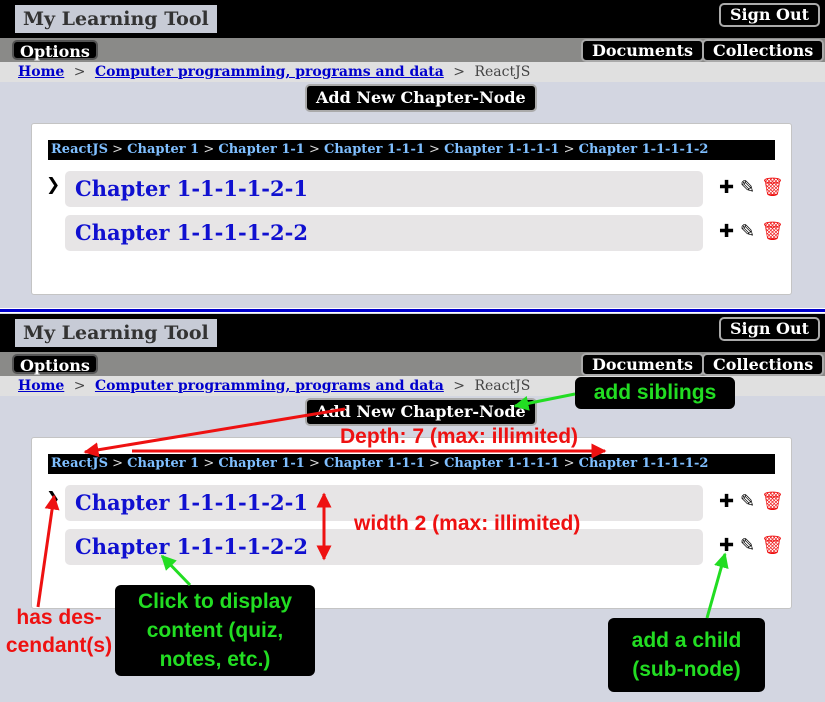  I want to click on annotation-line: Click to display, so click(215, 601).